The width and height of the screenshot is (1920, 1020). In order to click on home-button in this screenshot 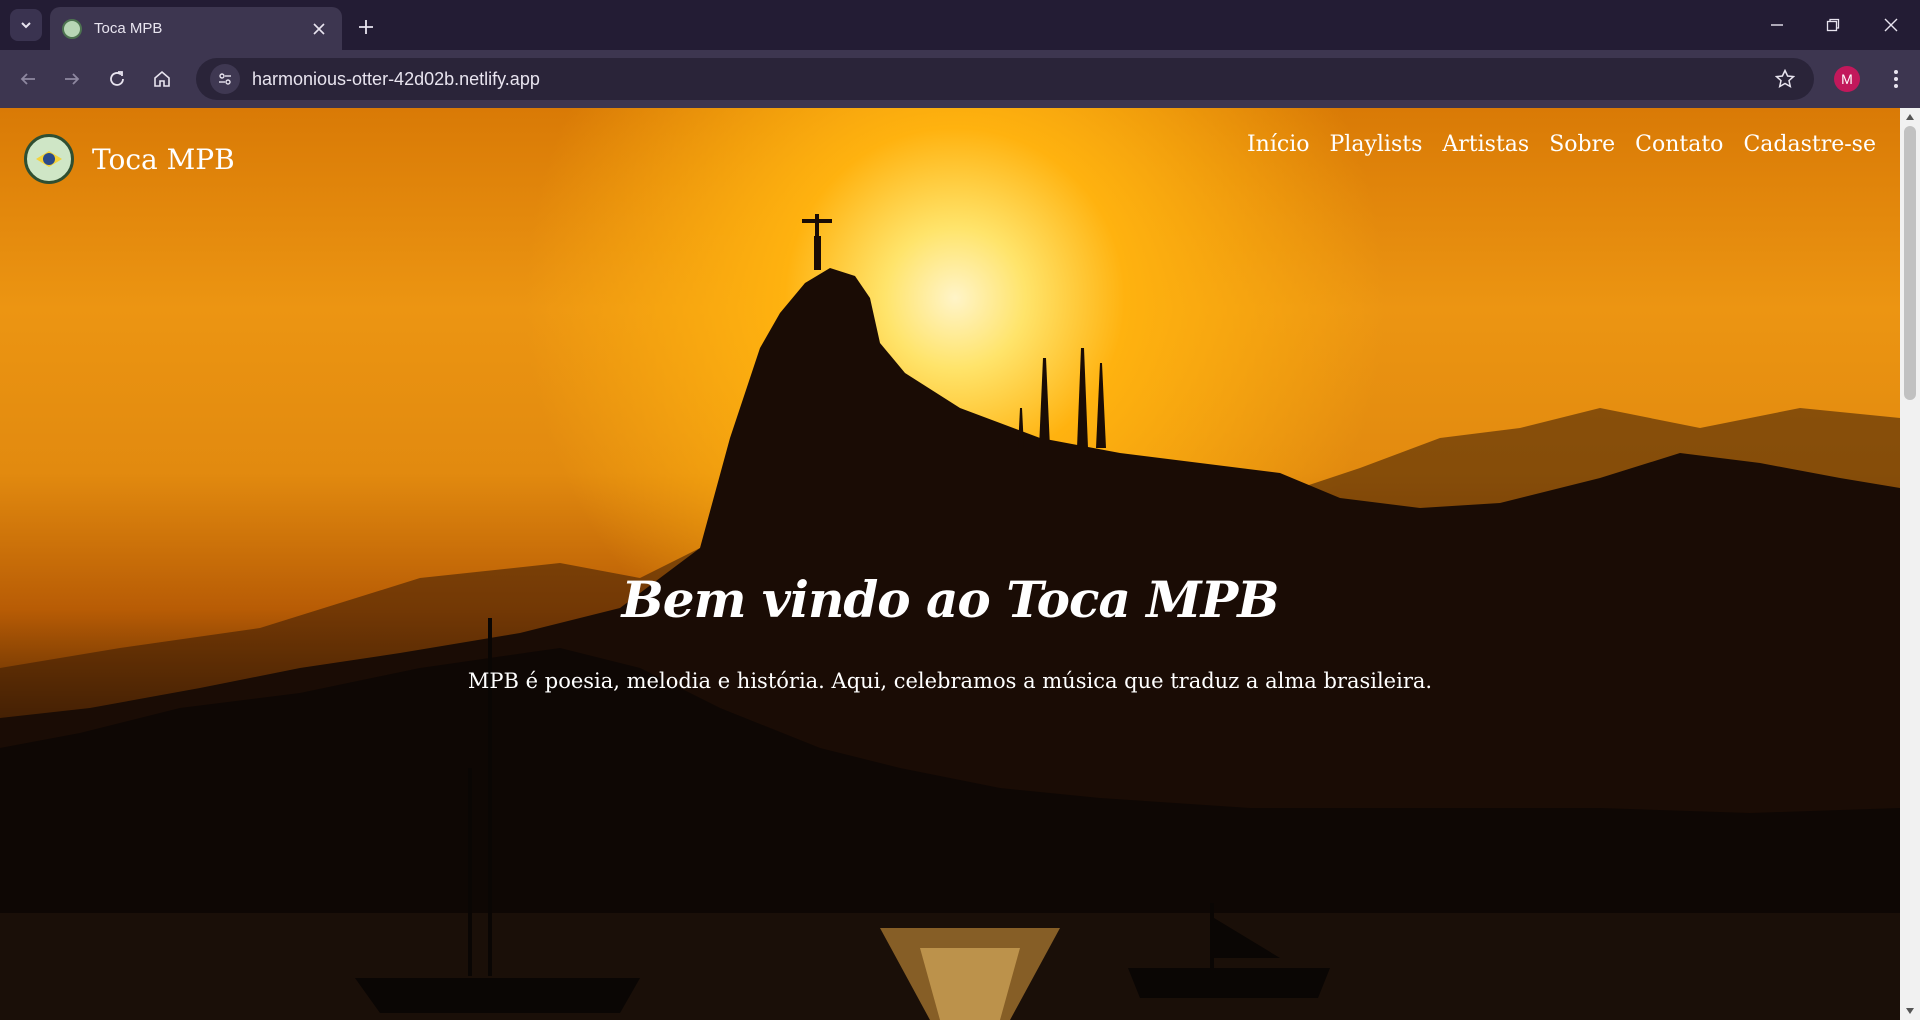, I will do `click(162, 79)`.